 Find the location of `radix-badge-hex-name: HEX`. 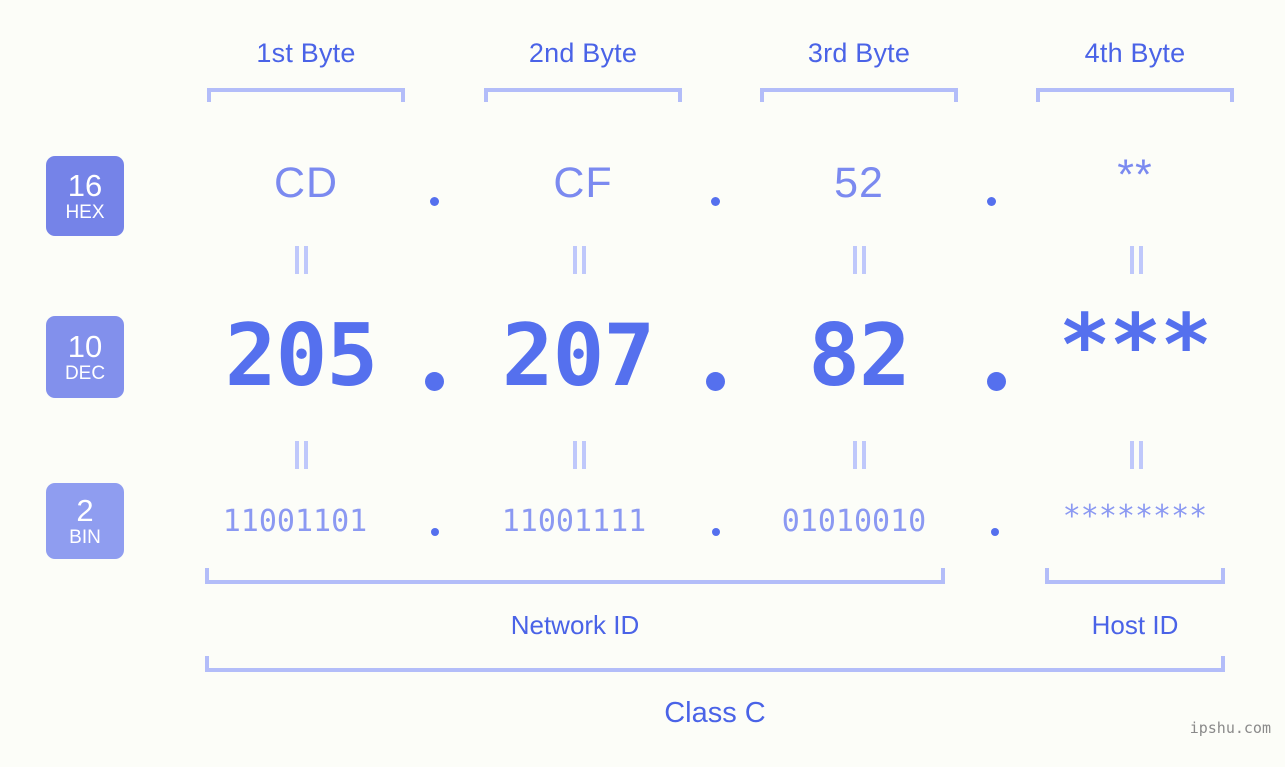

radix-badge-hex-name: HEX is located at coordinates (85, 212).